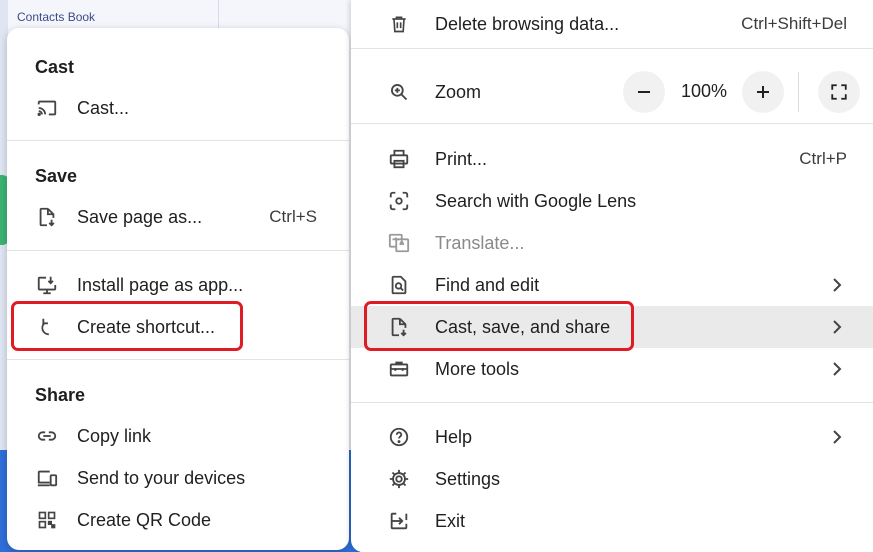 This screenshot has height=552, width=873. Describe the element at coordinates (47, 520) in the screenshot. I see `qr-code-icon` at that location.